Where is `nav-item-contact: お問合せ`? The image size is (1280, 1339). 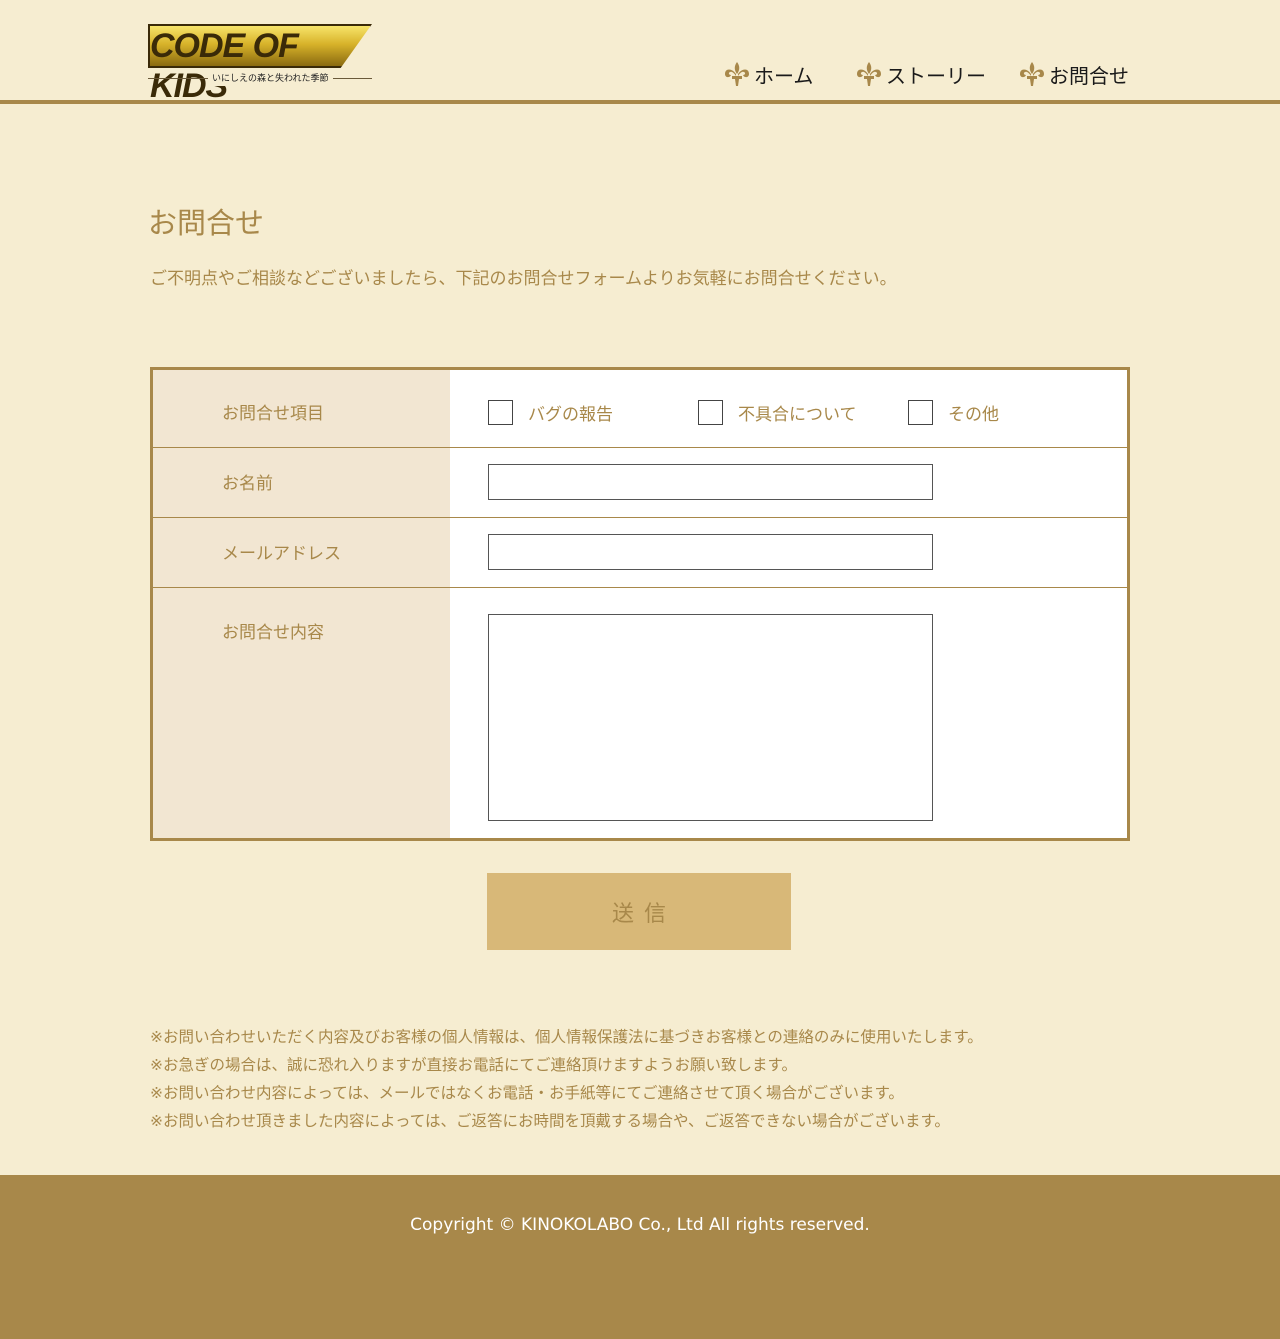 nav-item-contact: お問合せ is located at coordinates (1073, 74).